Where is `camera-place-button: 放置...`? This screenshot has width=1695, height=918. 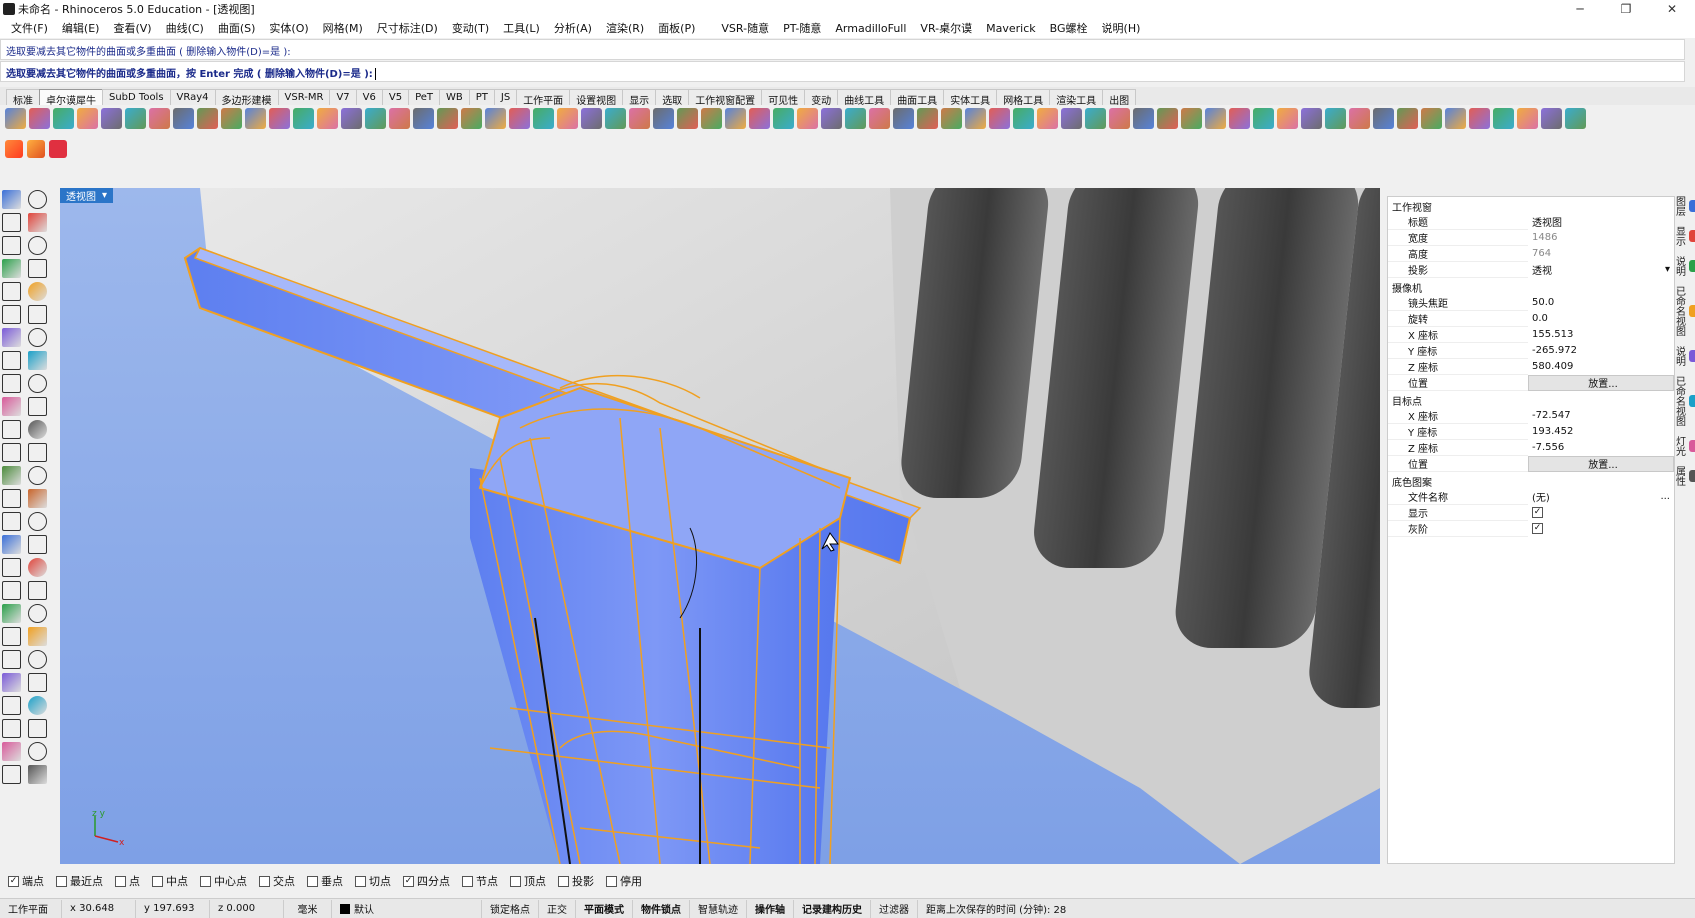
camera-place-button: 放置... is located at coordinates (1601, 382).